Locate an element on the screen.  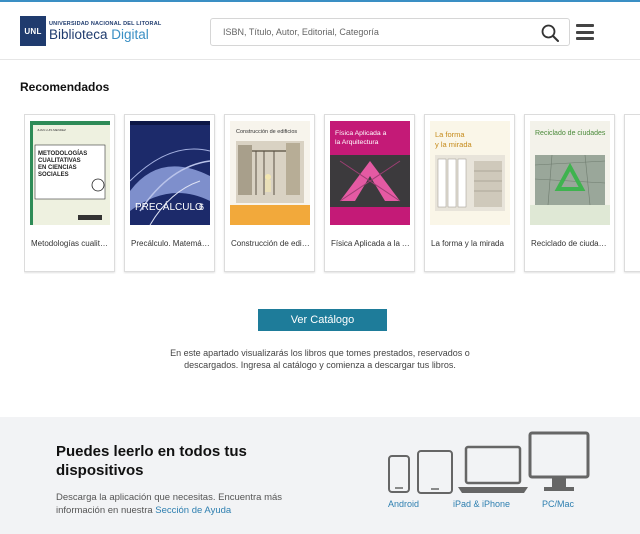
book-title: Reciclado de ciudades is located at coordinates (571, 243).